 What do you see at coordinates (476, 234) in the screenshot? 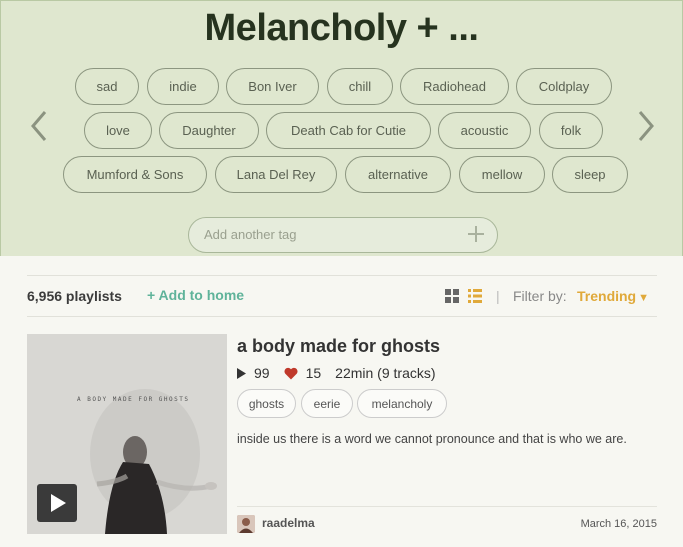
I see `plus-icon` at bounding box center [476, 234].